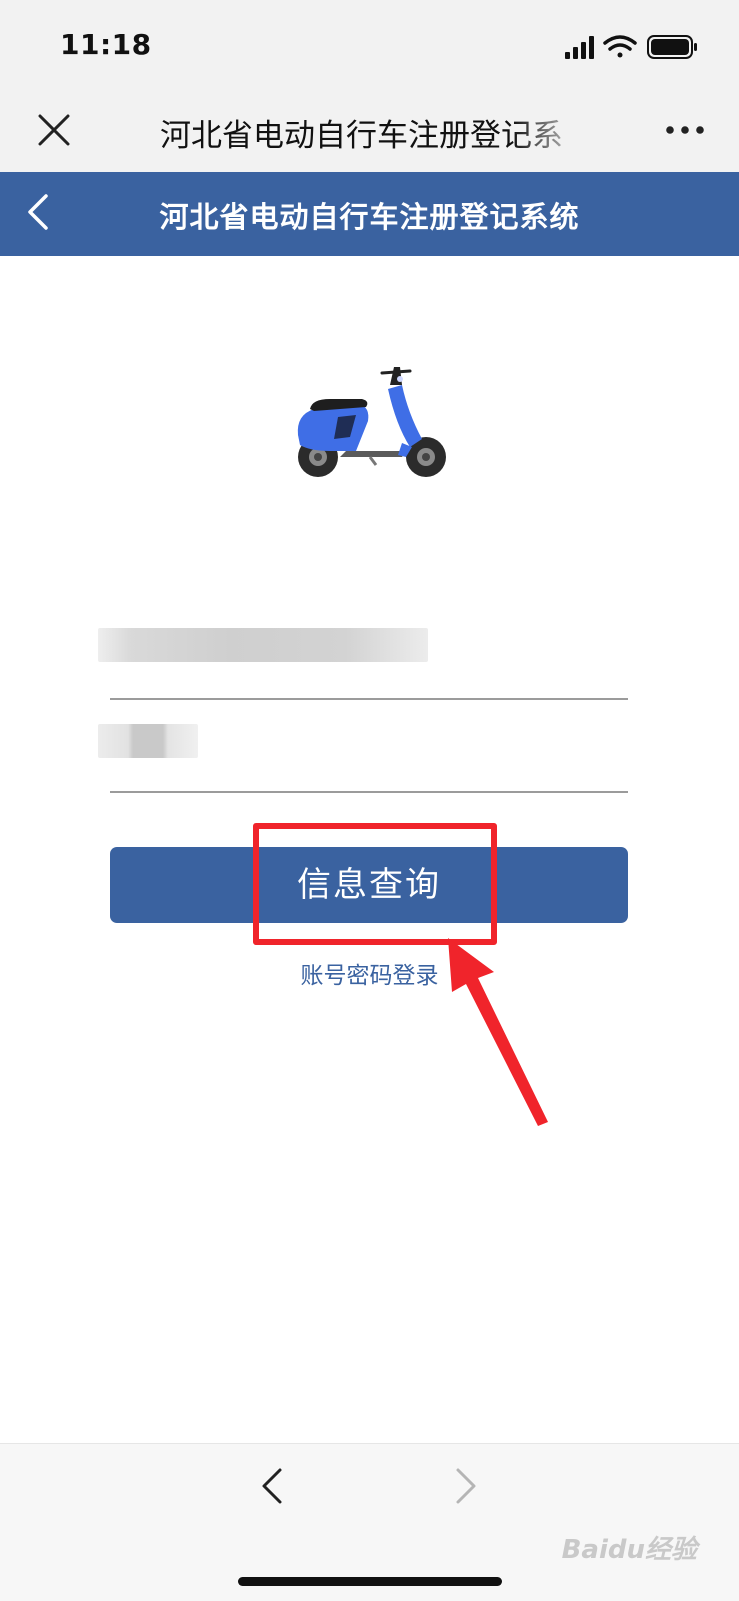 The width and height of the screenshot is (739, 1601). I want to click on browser-bottom-toolbar: Baidu经验, so click(369, 1522).